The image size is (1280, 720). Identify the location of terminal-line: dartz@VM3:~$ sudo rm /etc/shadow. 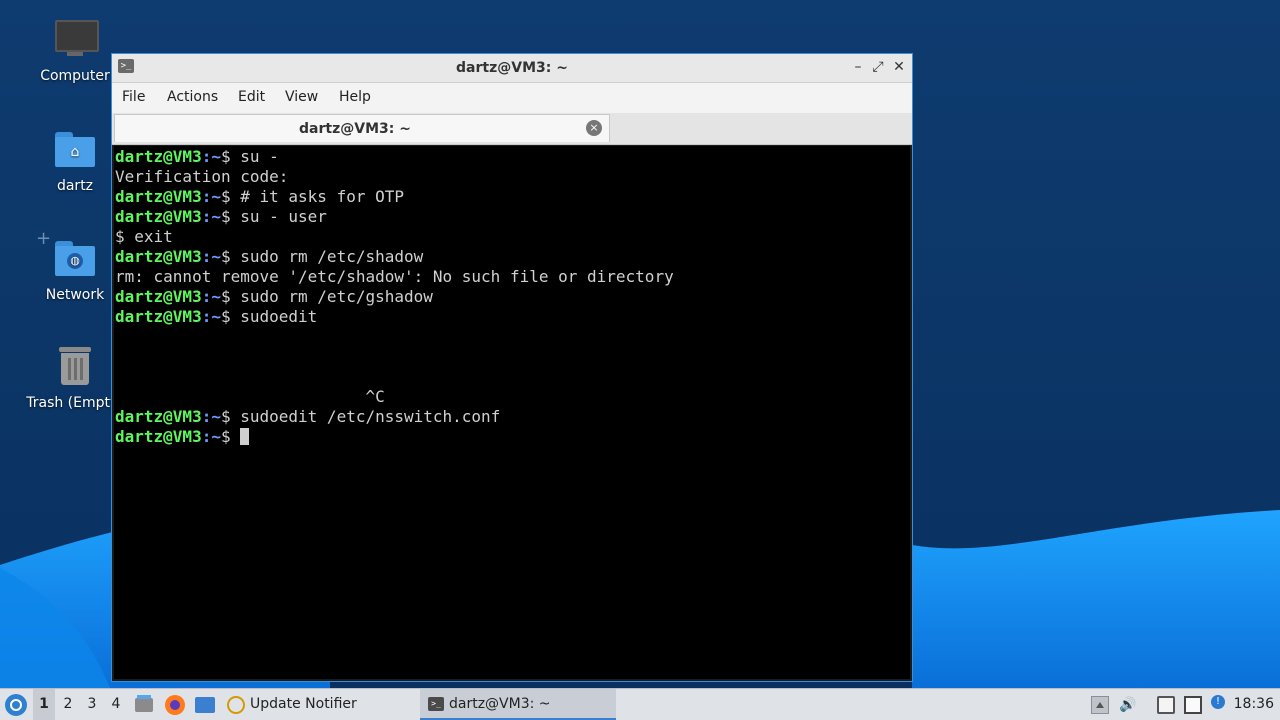
(269, 257).